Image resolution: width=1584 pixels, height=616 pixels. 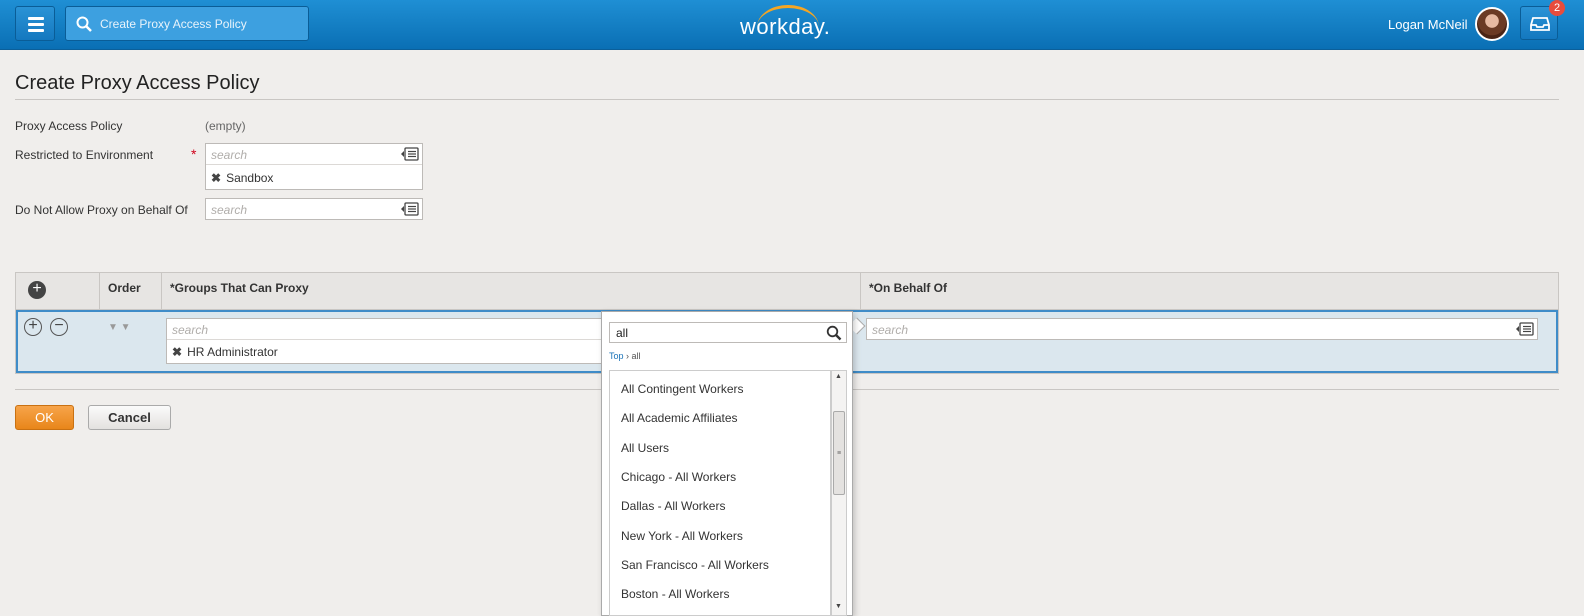 I want to click on minus-circle-icon: −, so click(x=59, y=327).